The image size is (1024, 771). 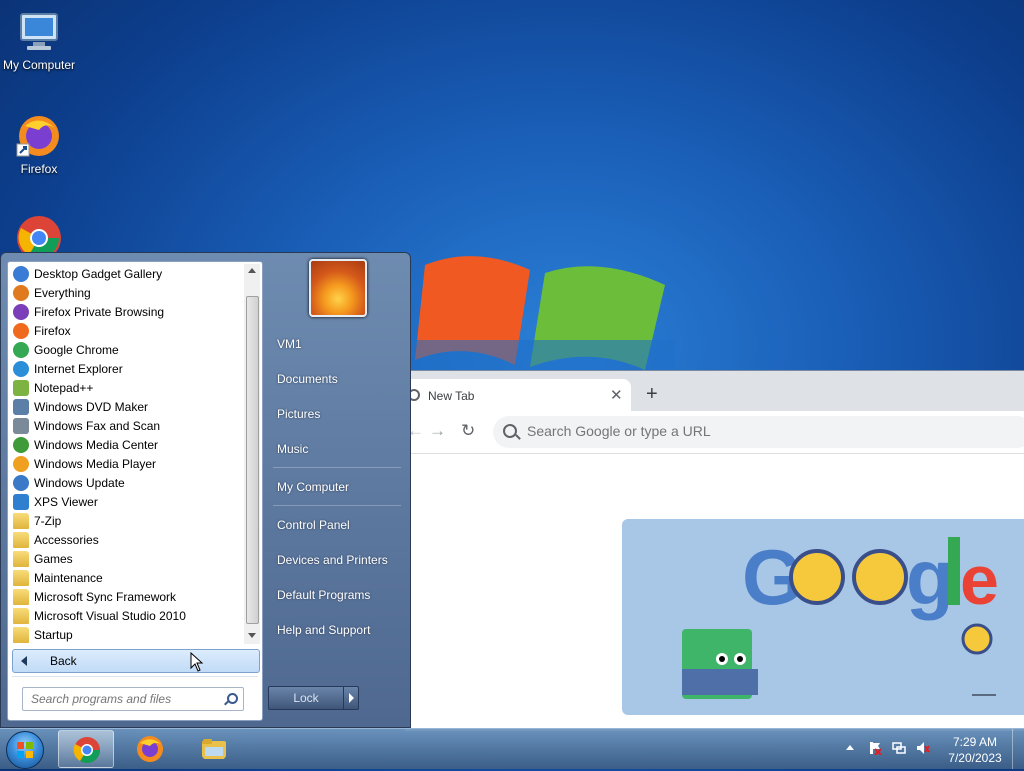 I want to click on firefox-private-icon, so click(x=21, y=311).